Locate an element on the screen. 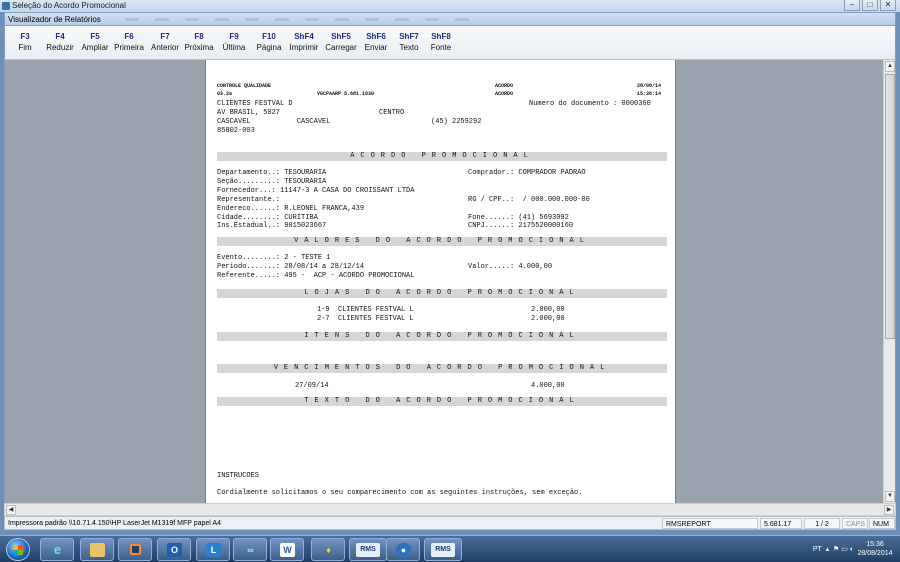 The width and height of the screenshot is (900, 562). field-valor: Valor.....: 4.000,00 is located at coordinates (510, 267).